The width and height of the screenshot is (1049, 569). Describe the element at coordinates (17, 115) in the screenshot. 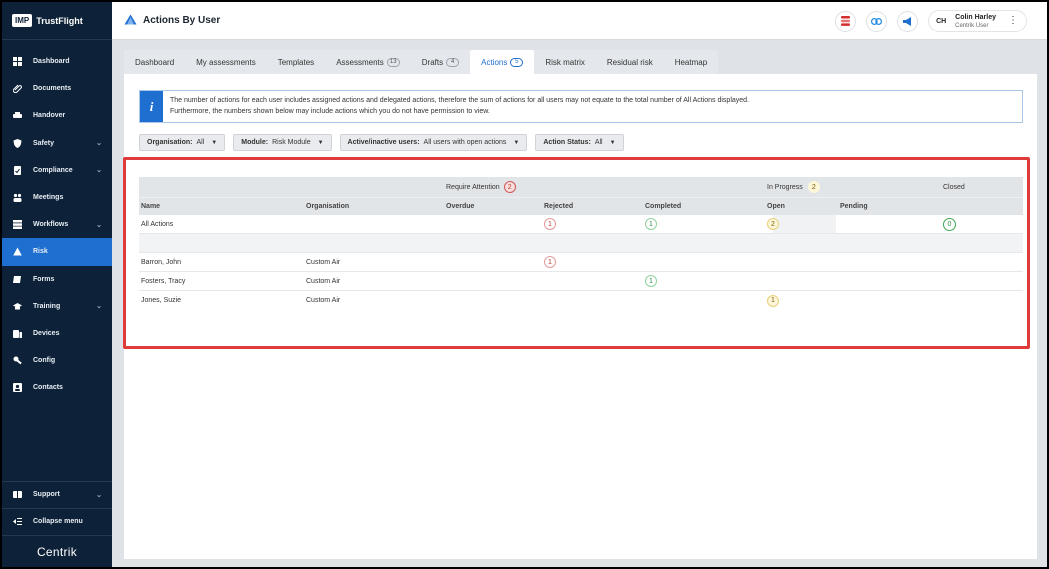

I see `handover-icon` at that location.